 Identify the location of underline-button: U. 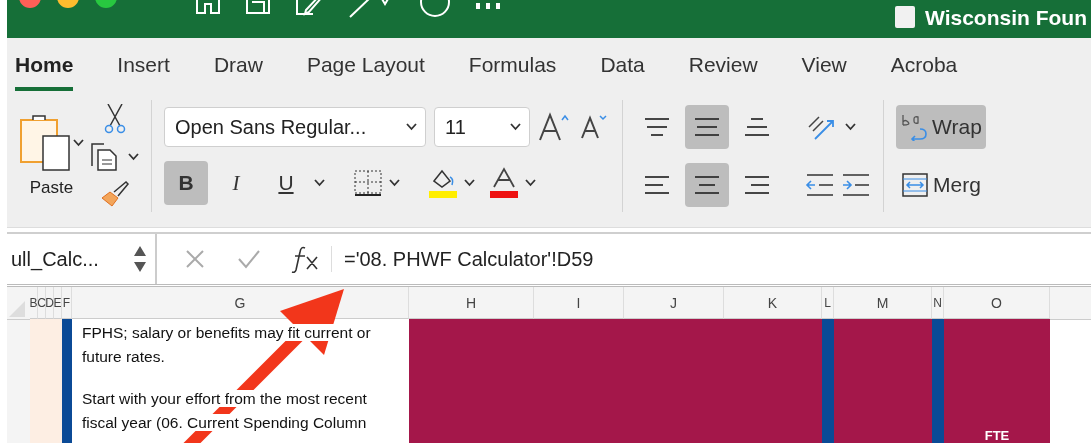
(286, 183).